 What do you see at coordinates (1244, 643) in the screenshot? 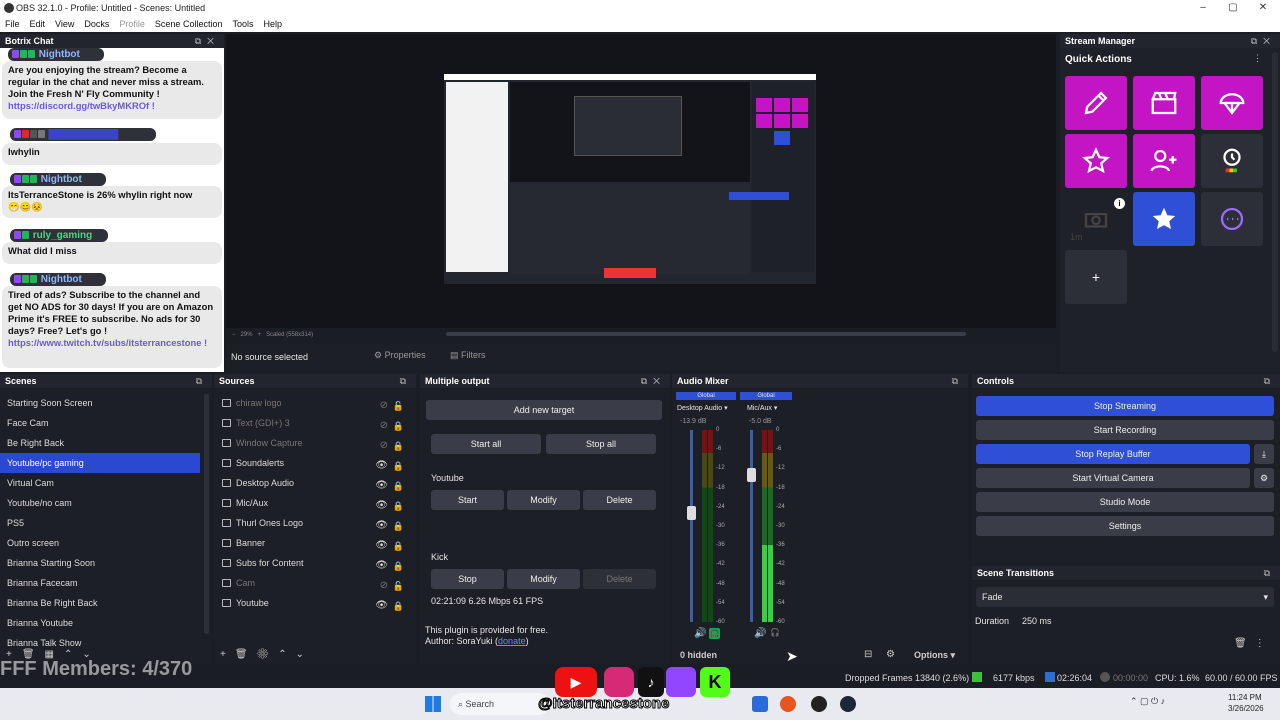
I see `remove-transition-icon: 🗑` at bounding box center [1244, 643].